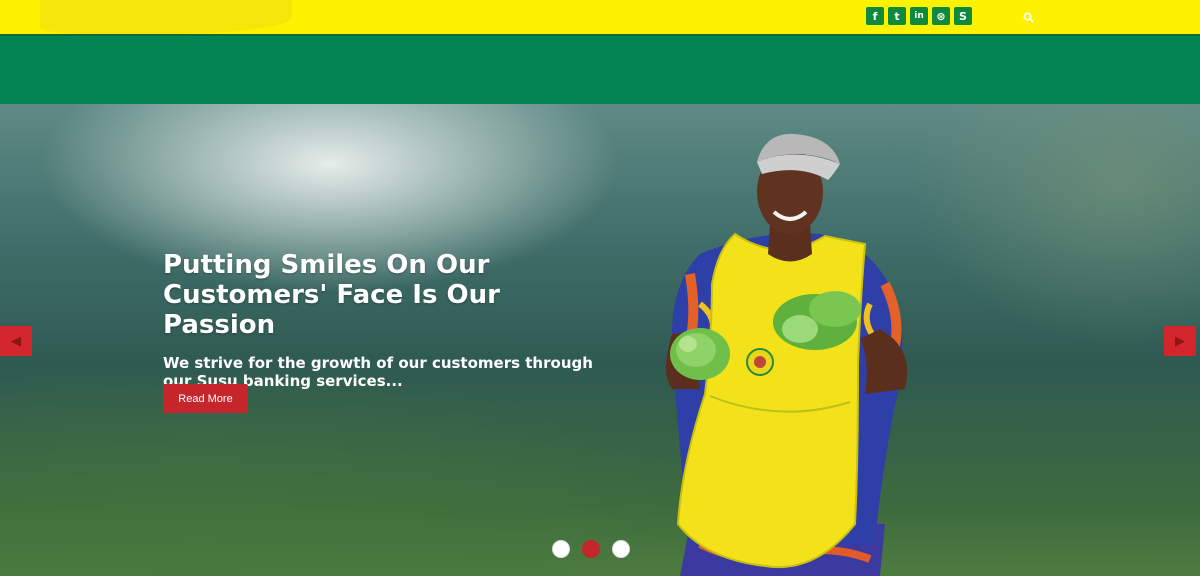  I want to click on skype-icon: S, so click(963, 16).